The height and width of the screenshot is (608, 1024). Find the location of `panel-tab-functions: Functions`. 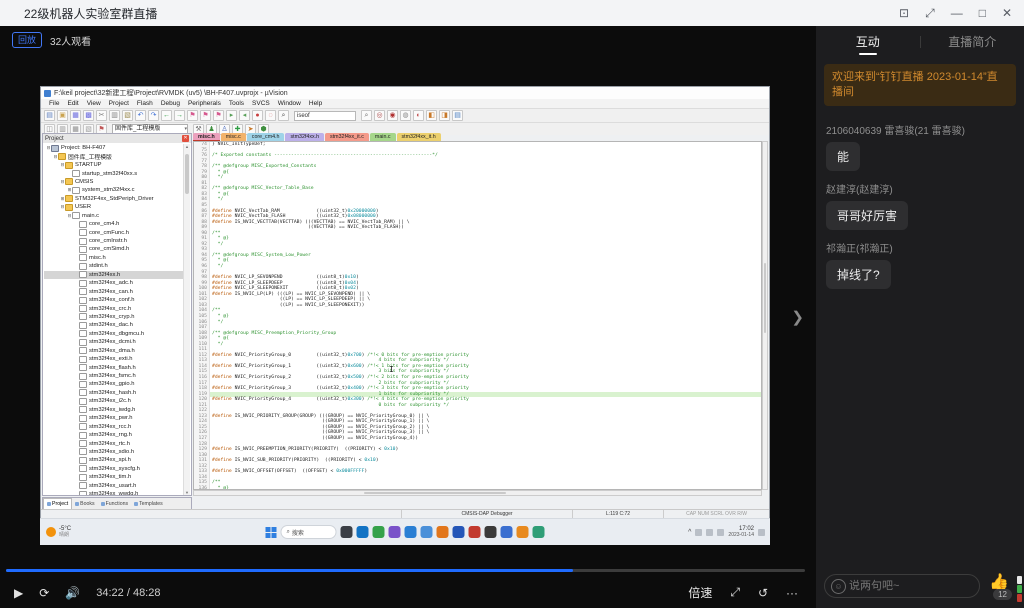

panel-tab-functions: Functions is located at coordinates (115, 504).